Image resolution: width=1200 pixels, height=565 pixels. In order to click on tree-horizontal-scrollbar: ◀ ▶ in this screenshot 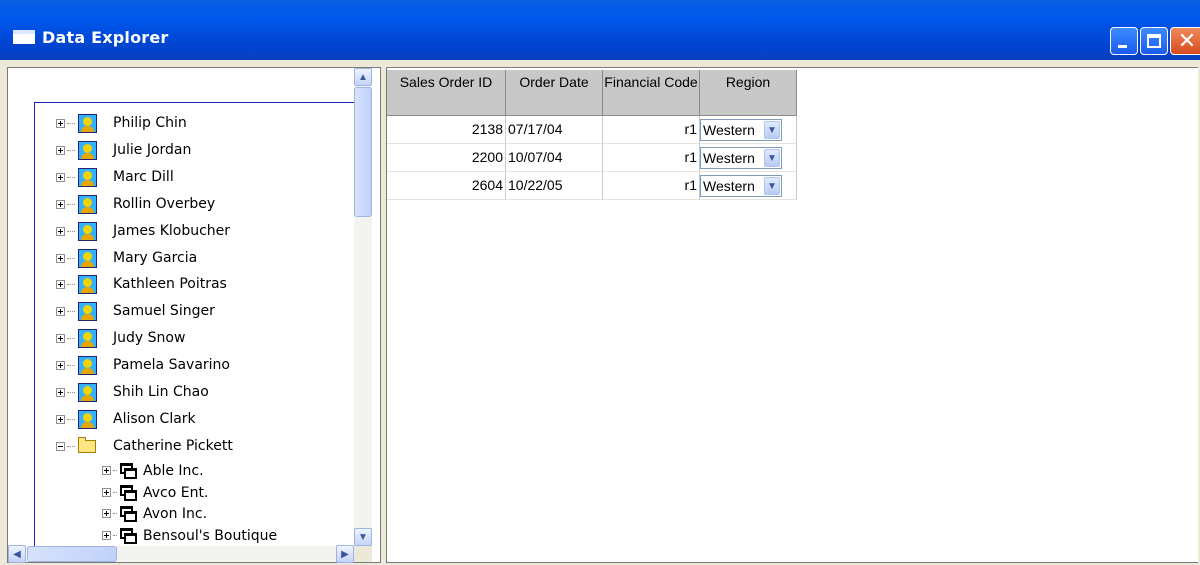, I will do `click(181, 554)`.